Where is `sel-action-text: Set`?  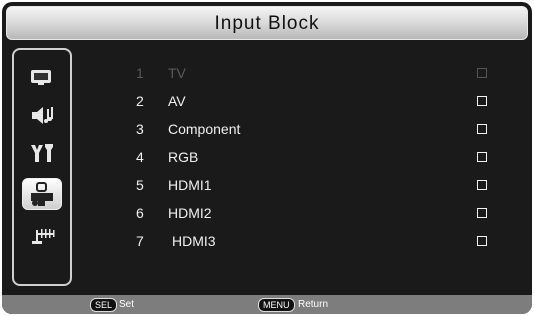 sel-action-text: Set is located at coordinates (127, 304).